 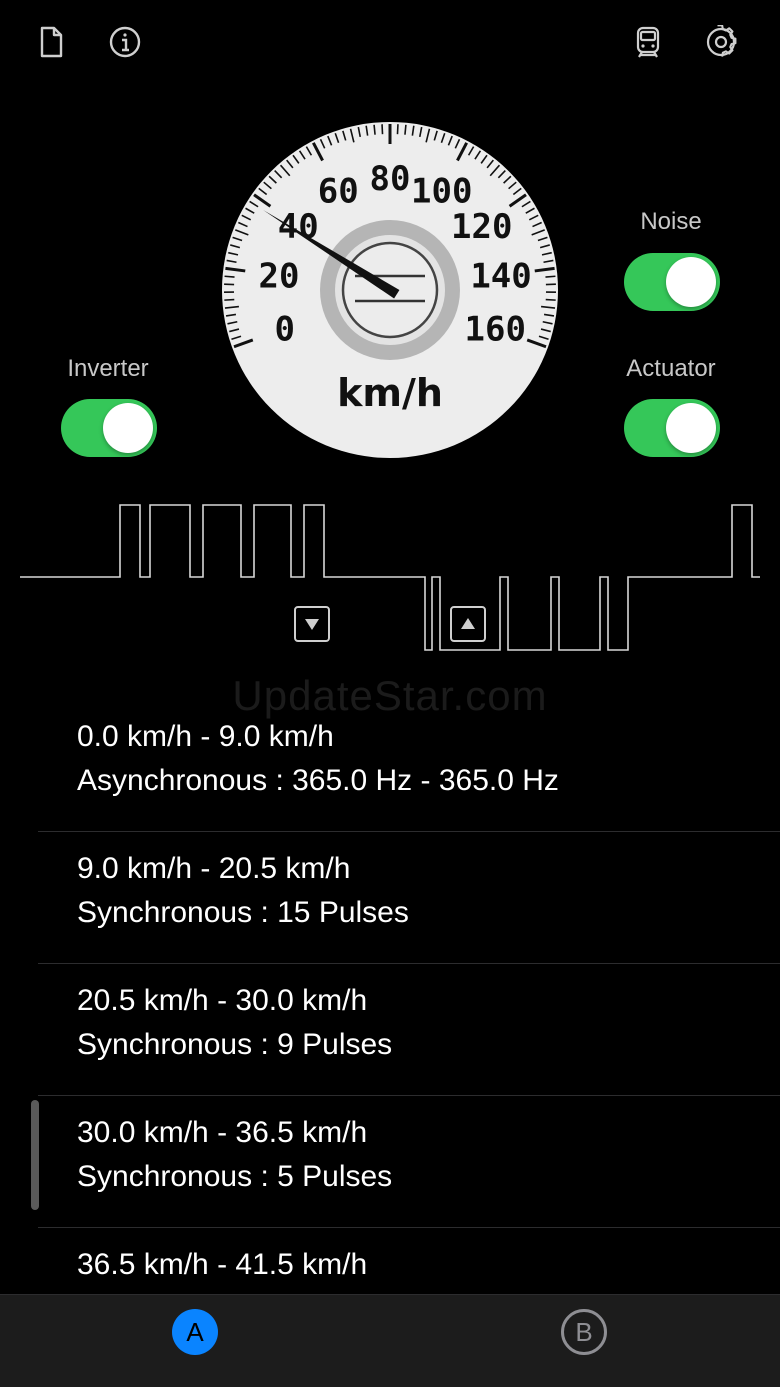 I want to click on document-icon, so click(x=51, y=42).